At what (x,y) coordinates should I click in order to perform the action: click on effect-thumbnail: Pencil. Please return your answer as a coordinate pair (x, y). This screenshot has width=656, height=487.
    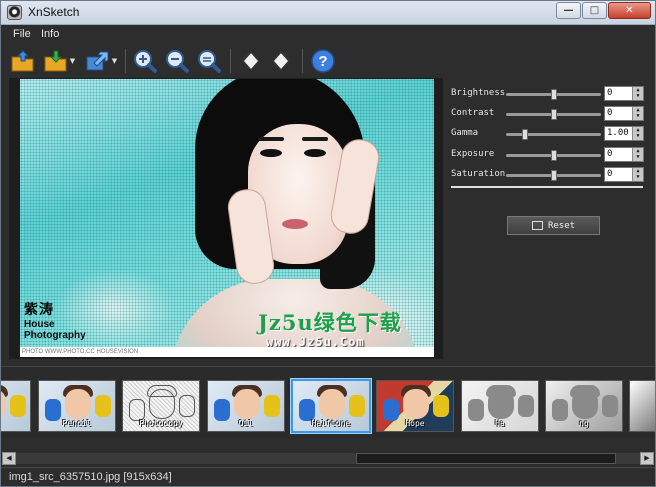
    Looking at the image, I should click on (77, 406).